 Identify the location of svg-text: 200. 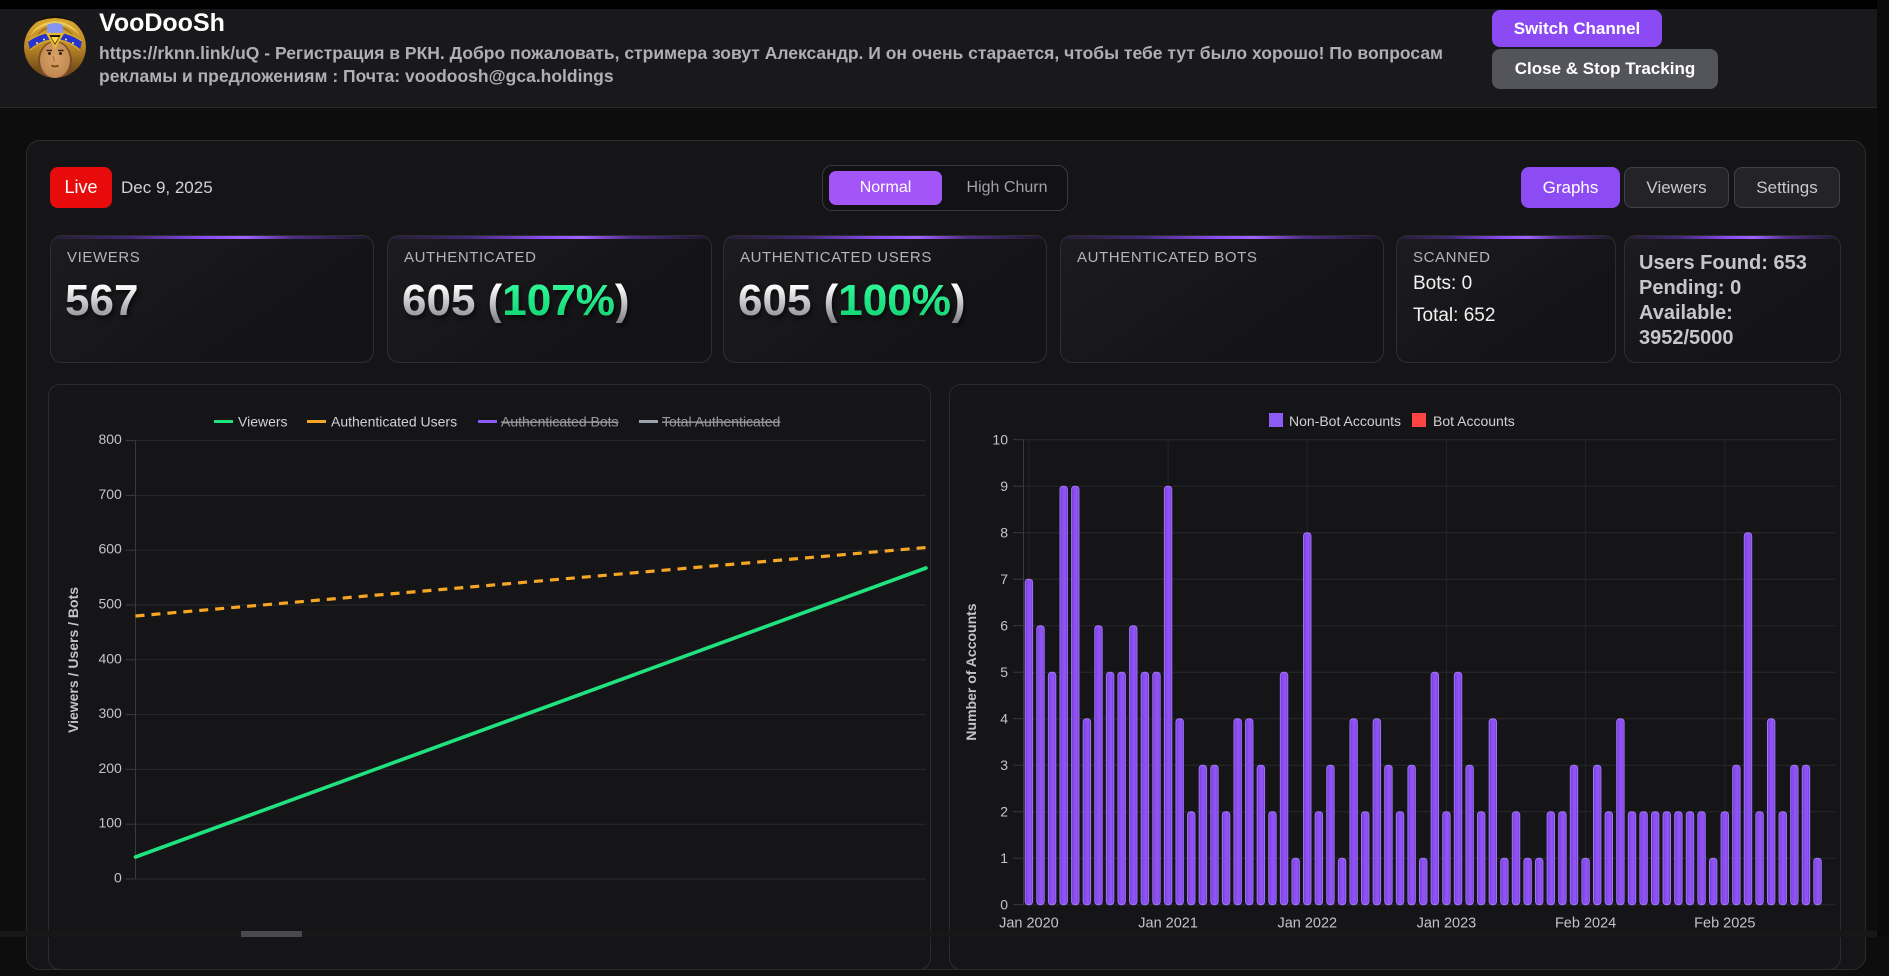
(110, 768).